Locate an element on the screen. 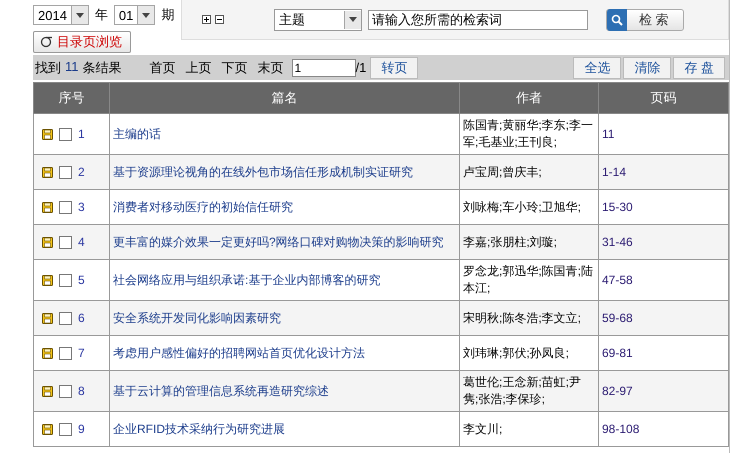  page-range: 98-108 is located at coordinates (621, 429).